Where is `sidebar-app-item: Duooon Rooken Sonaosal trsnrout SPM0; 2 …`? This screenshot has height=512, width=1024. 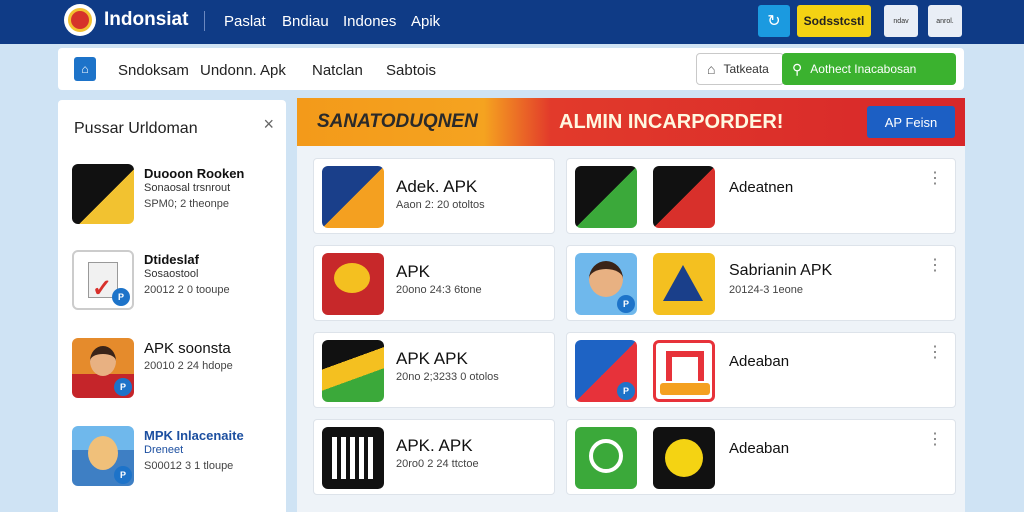
sidebar-app-item: Duooon Rooken Sonaosal trsnrout SPM0; 2 … is located at coordinates (172, 195).